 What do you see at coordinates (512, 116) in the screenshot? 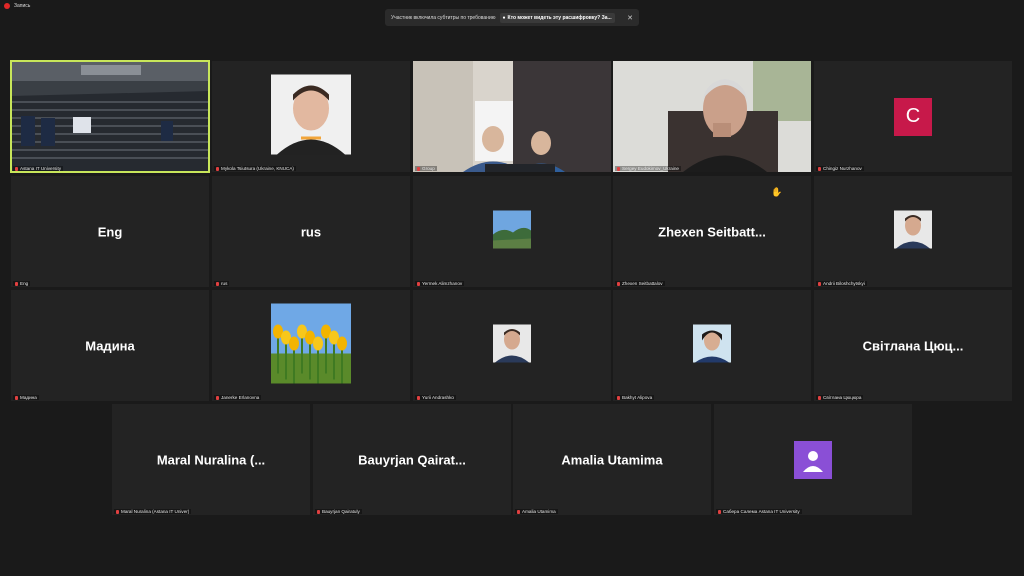
I see `participant-tile: Group` at bounding box center [512, 116].